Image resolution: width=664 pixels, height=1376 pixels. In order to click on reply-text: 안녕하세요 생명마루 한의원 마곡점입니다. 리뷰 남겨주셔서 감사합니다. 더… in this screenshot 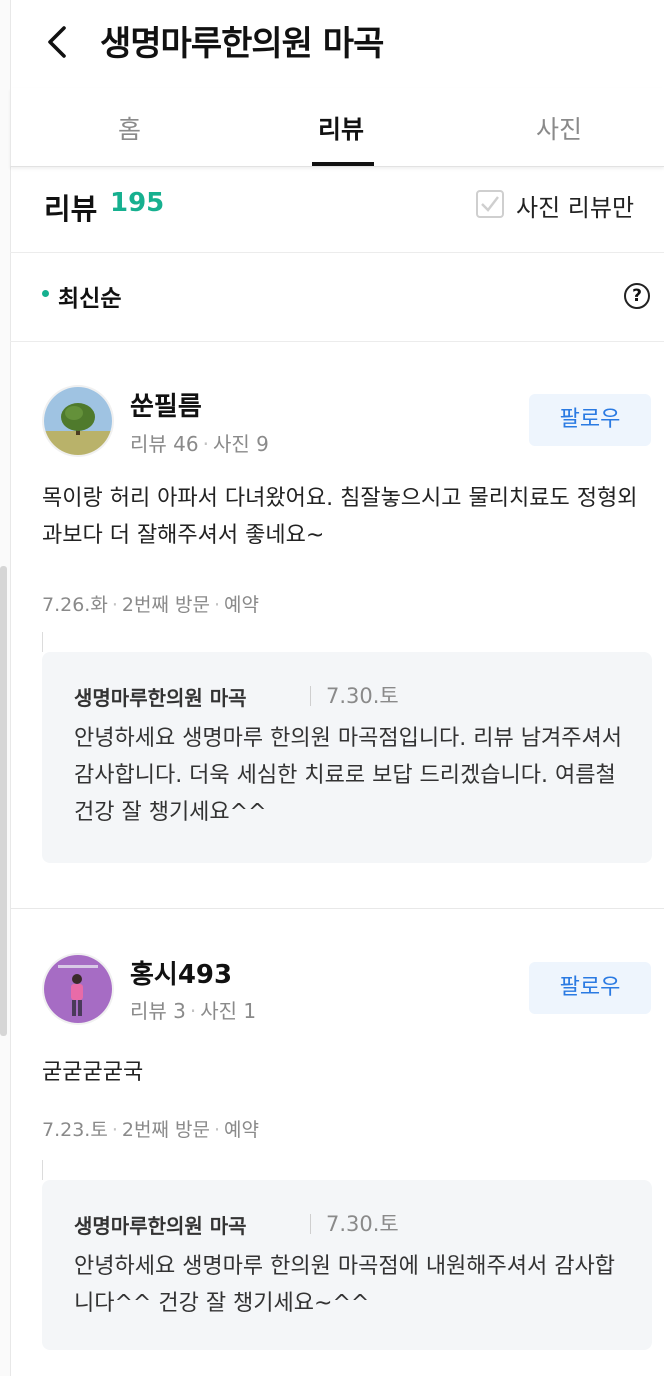, I will do `click(348, 775)`.